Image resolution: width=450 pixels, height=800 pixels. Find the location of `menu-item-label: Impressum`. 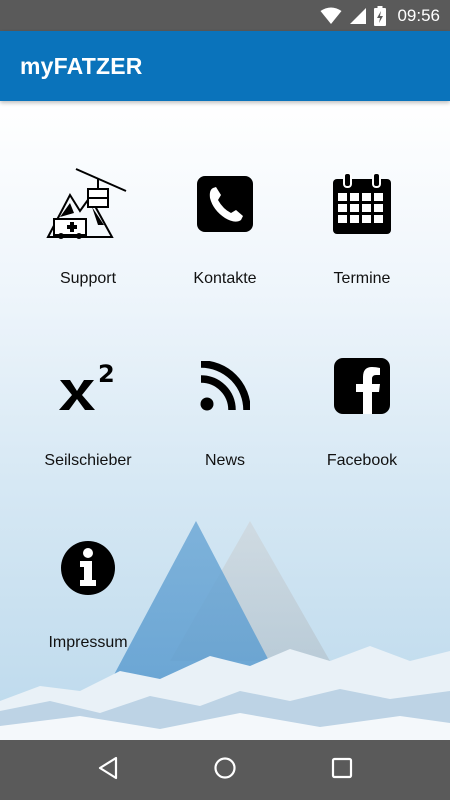

menu-item-label: Impressum is located at coordinates (88, 642).